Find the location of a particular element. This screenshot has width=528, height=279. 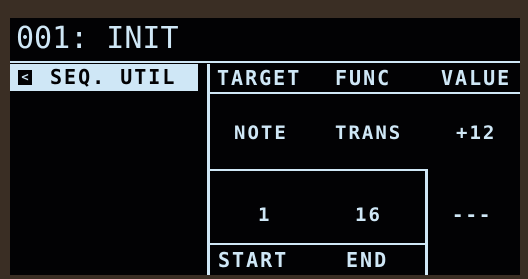

header-divider is located at coordinates (363, 93).